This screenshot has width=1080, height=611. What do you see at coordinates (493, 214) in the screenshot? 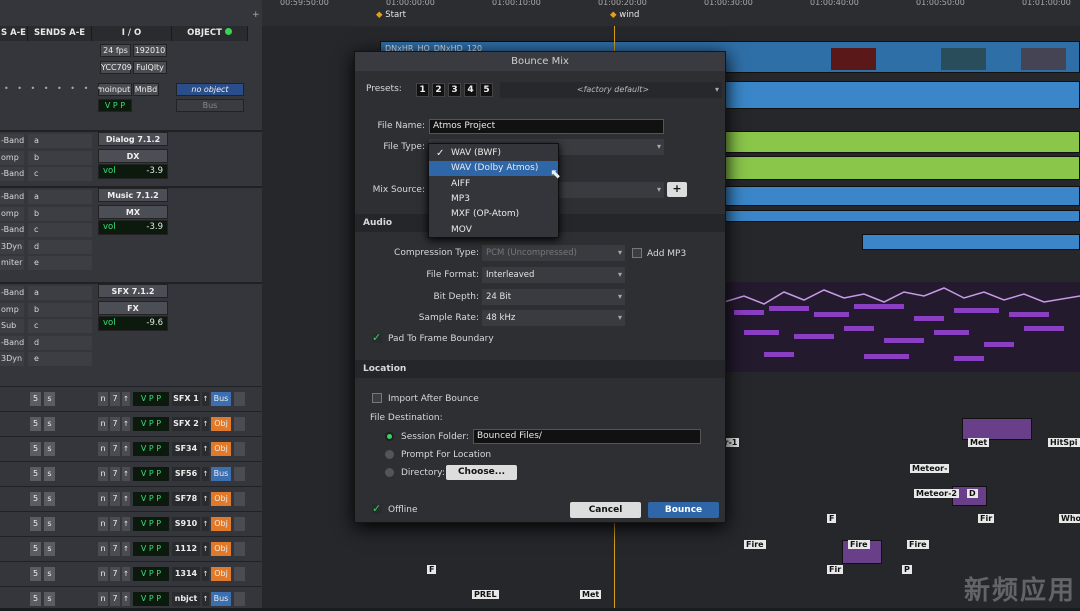
I see `file-type-option: MXF (OP-Atom)` at bounding box center [493, 214].